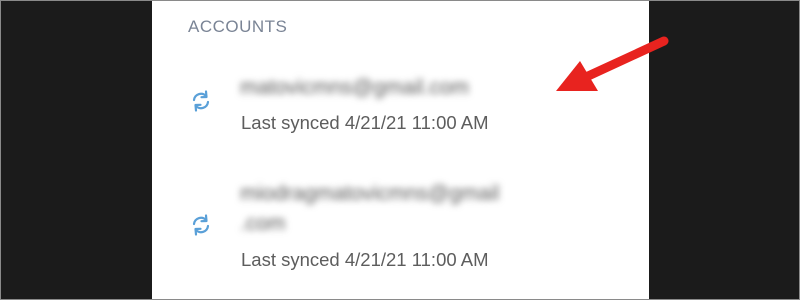 Image resolution: width=800 pixels, height=300 pixels. Describe the element at coordinates (238, 26) in the screenshot. I see `accounts-section-header: ACCOUNTS` at that location.